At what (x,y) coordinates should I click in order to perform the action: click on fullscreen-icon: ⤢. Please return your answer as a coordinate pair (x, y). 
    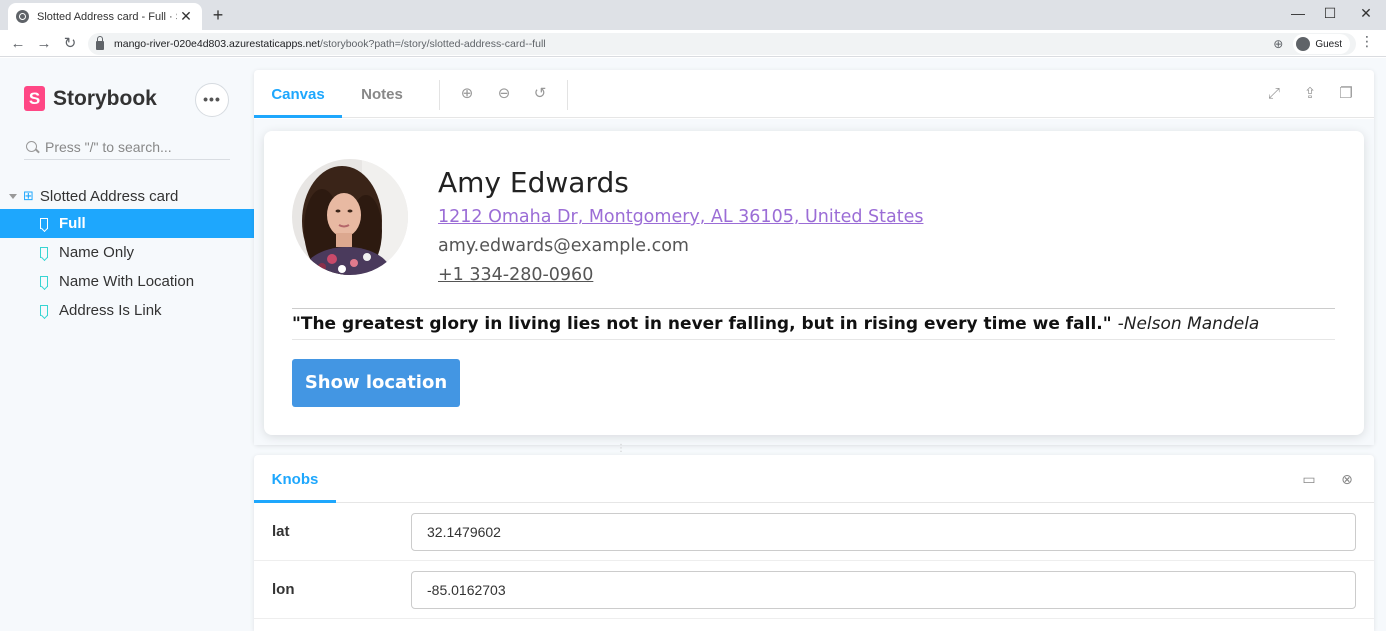
    Looking at the image, I should click on (1274, 94).